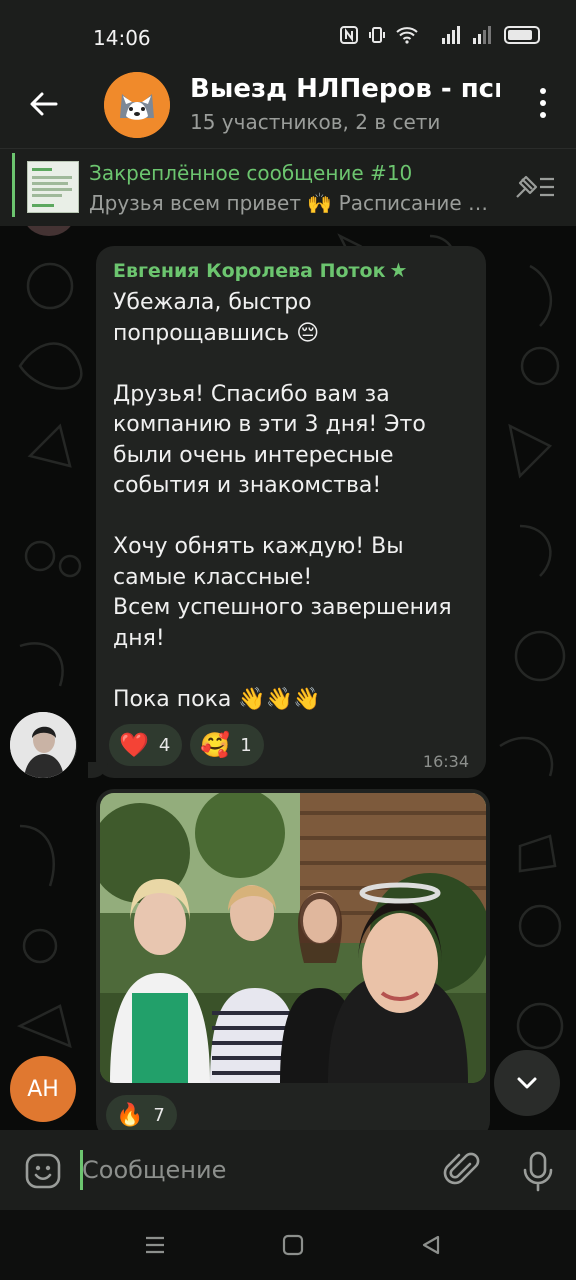 This screenshot has height=1280, width=576. What do you see at coordinates (43, 1089) in the screenshot?
I see `user-avatar: АН` at bounding box center [43, 1089].